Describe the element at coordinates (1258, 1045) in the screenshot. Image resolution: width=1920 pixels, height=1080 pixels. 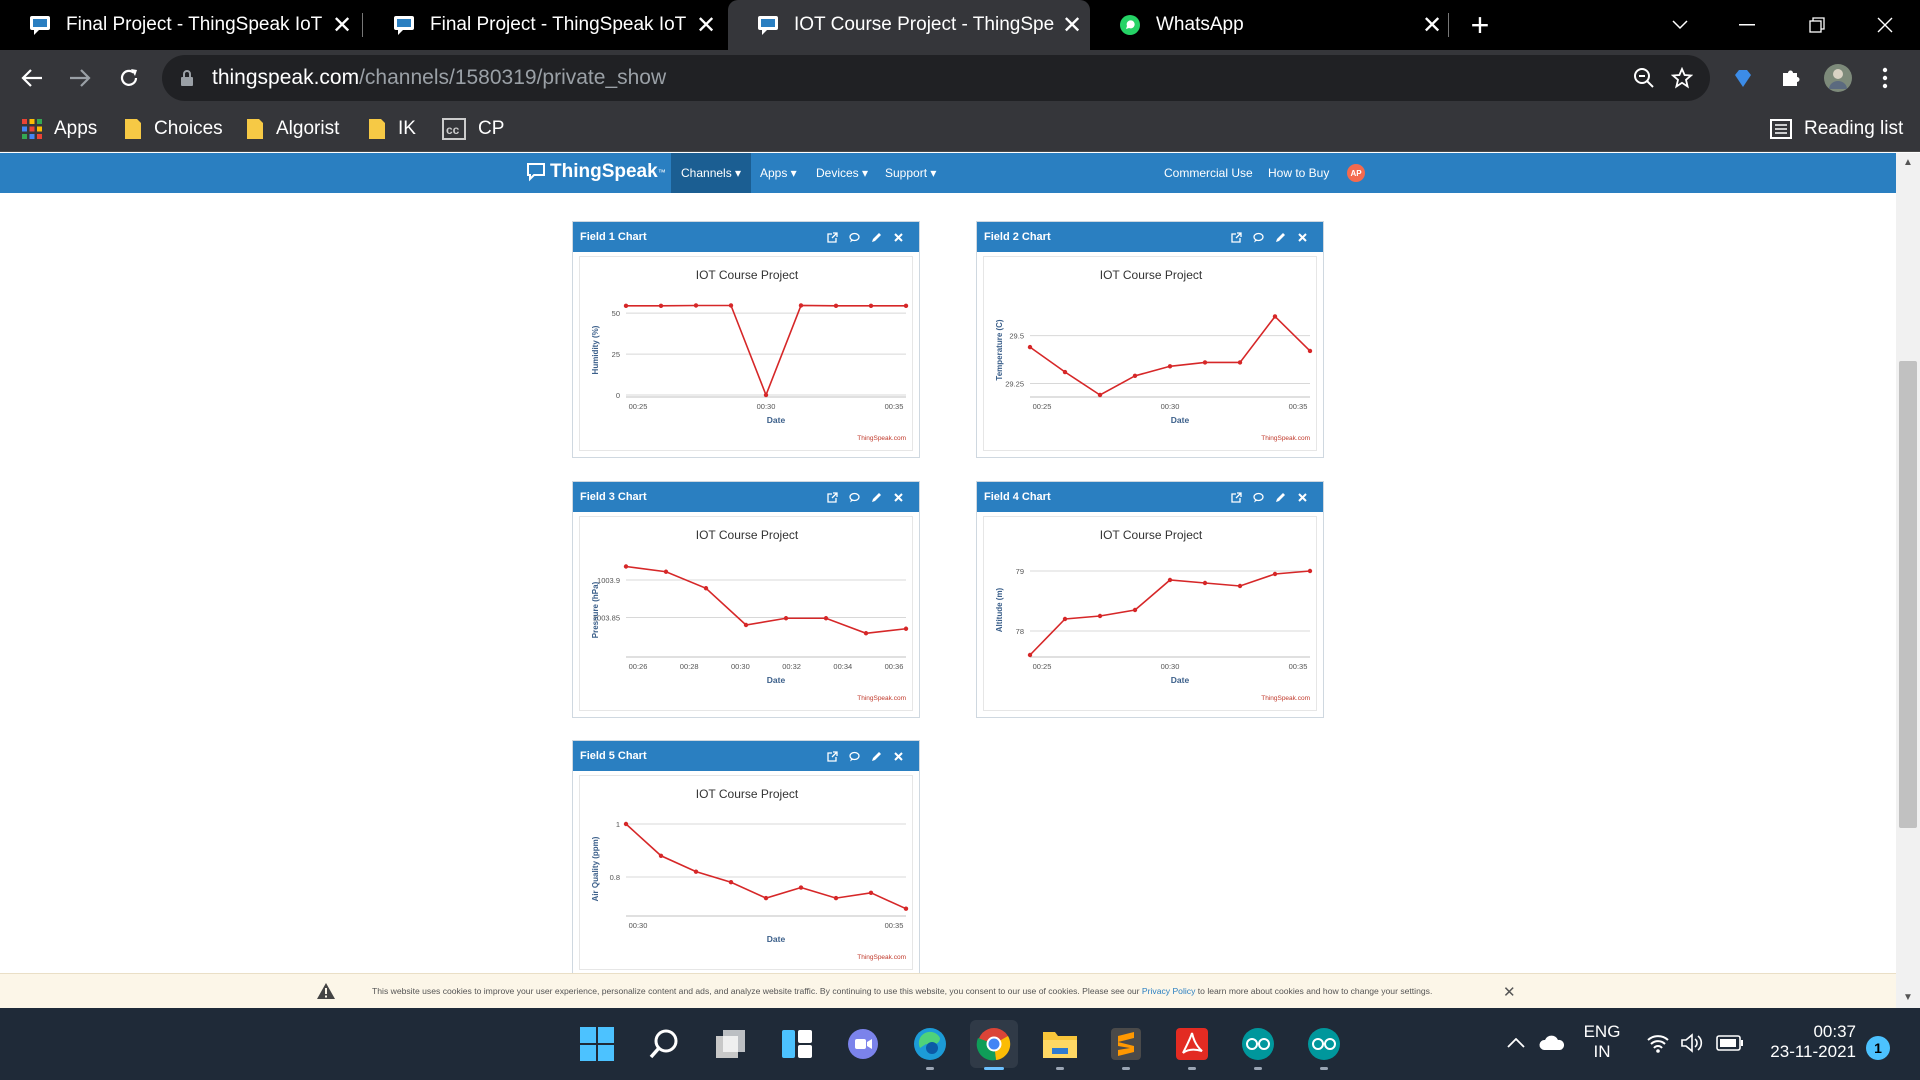
I see `arduino-ide-icon` at that location.